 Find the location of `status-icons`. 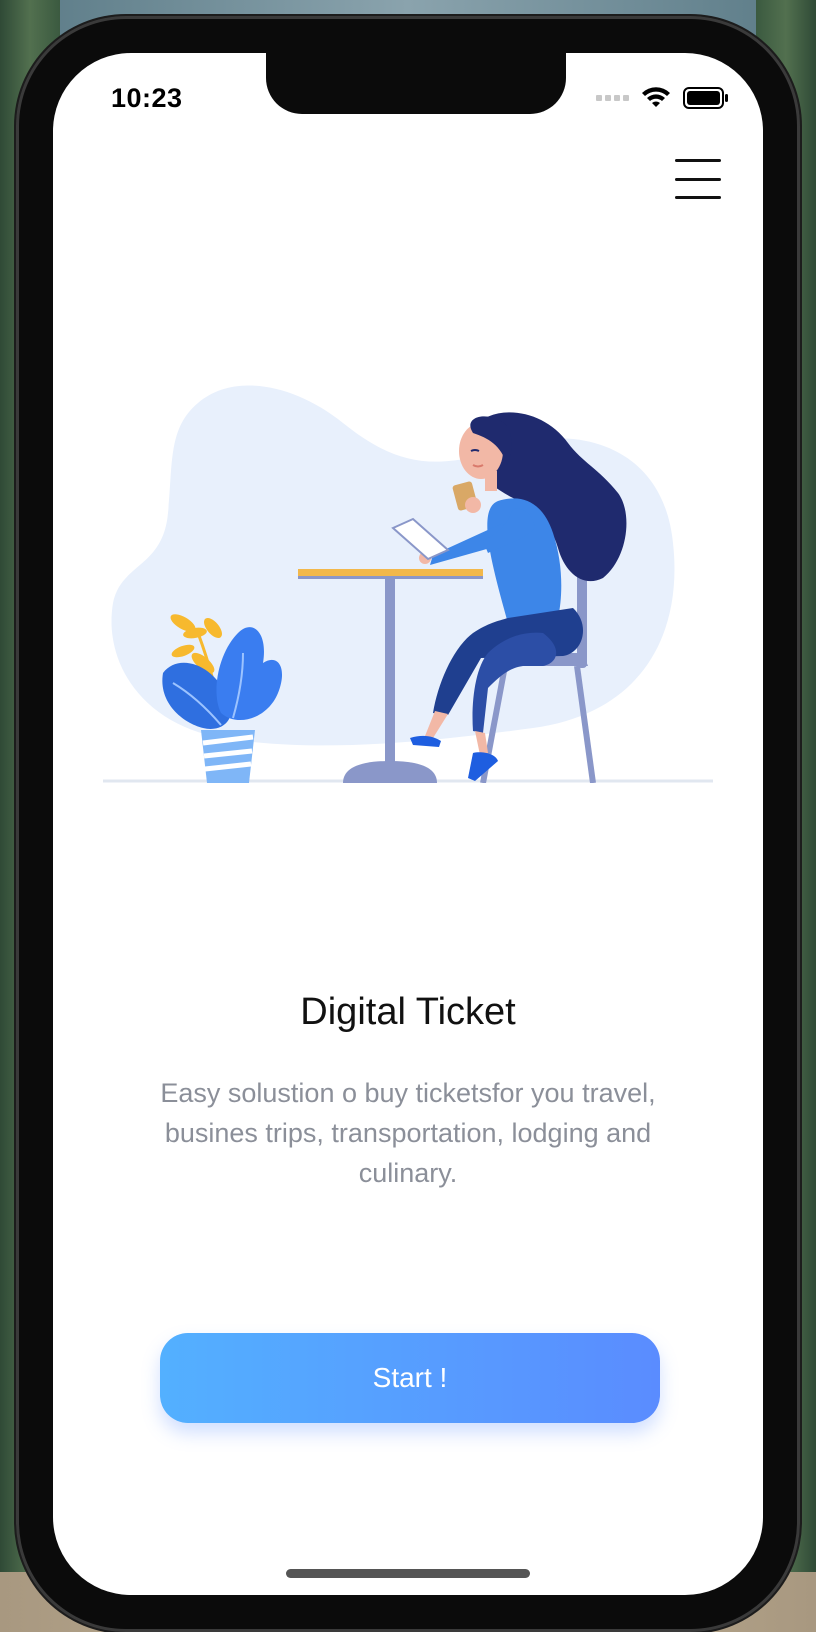

status-icons is located at coordinates (662, 98).